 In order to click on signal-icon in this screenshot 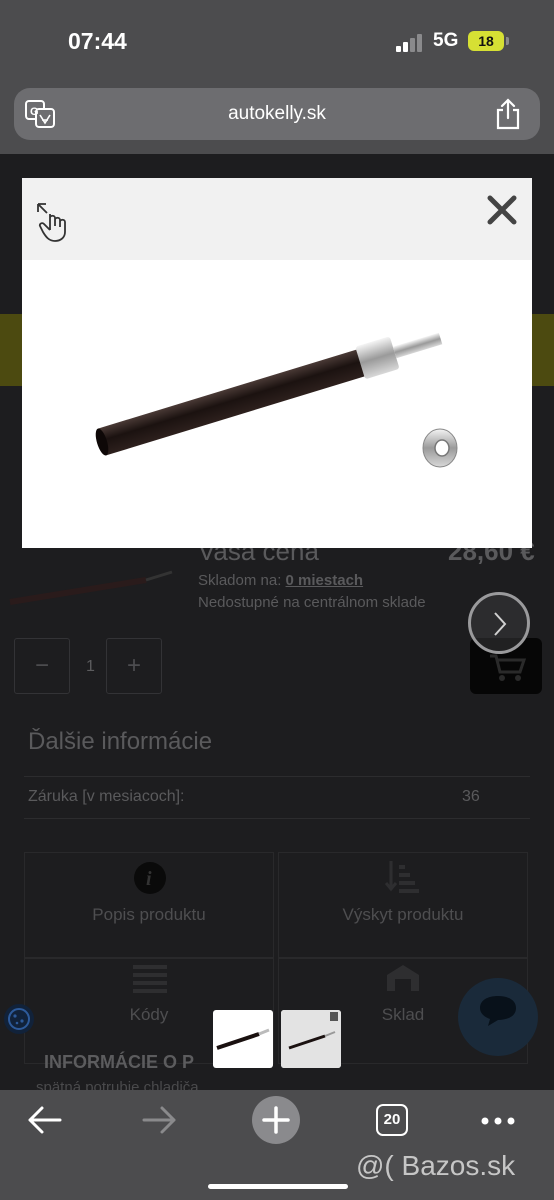, I will do `click(411, 42)`.